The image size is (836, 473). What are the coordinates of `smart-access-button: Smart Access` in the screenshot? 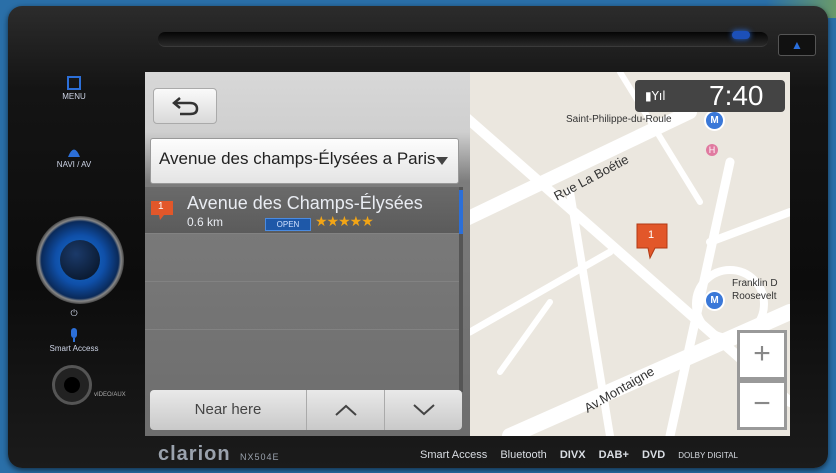 It's located at (74, 340).